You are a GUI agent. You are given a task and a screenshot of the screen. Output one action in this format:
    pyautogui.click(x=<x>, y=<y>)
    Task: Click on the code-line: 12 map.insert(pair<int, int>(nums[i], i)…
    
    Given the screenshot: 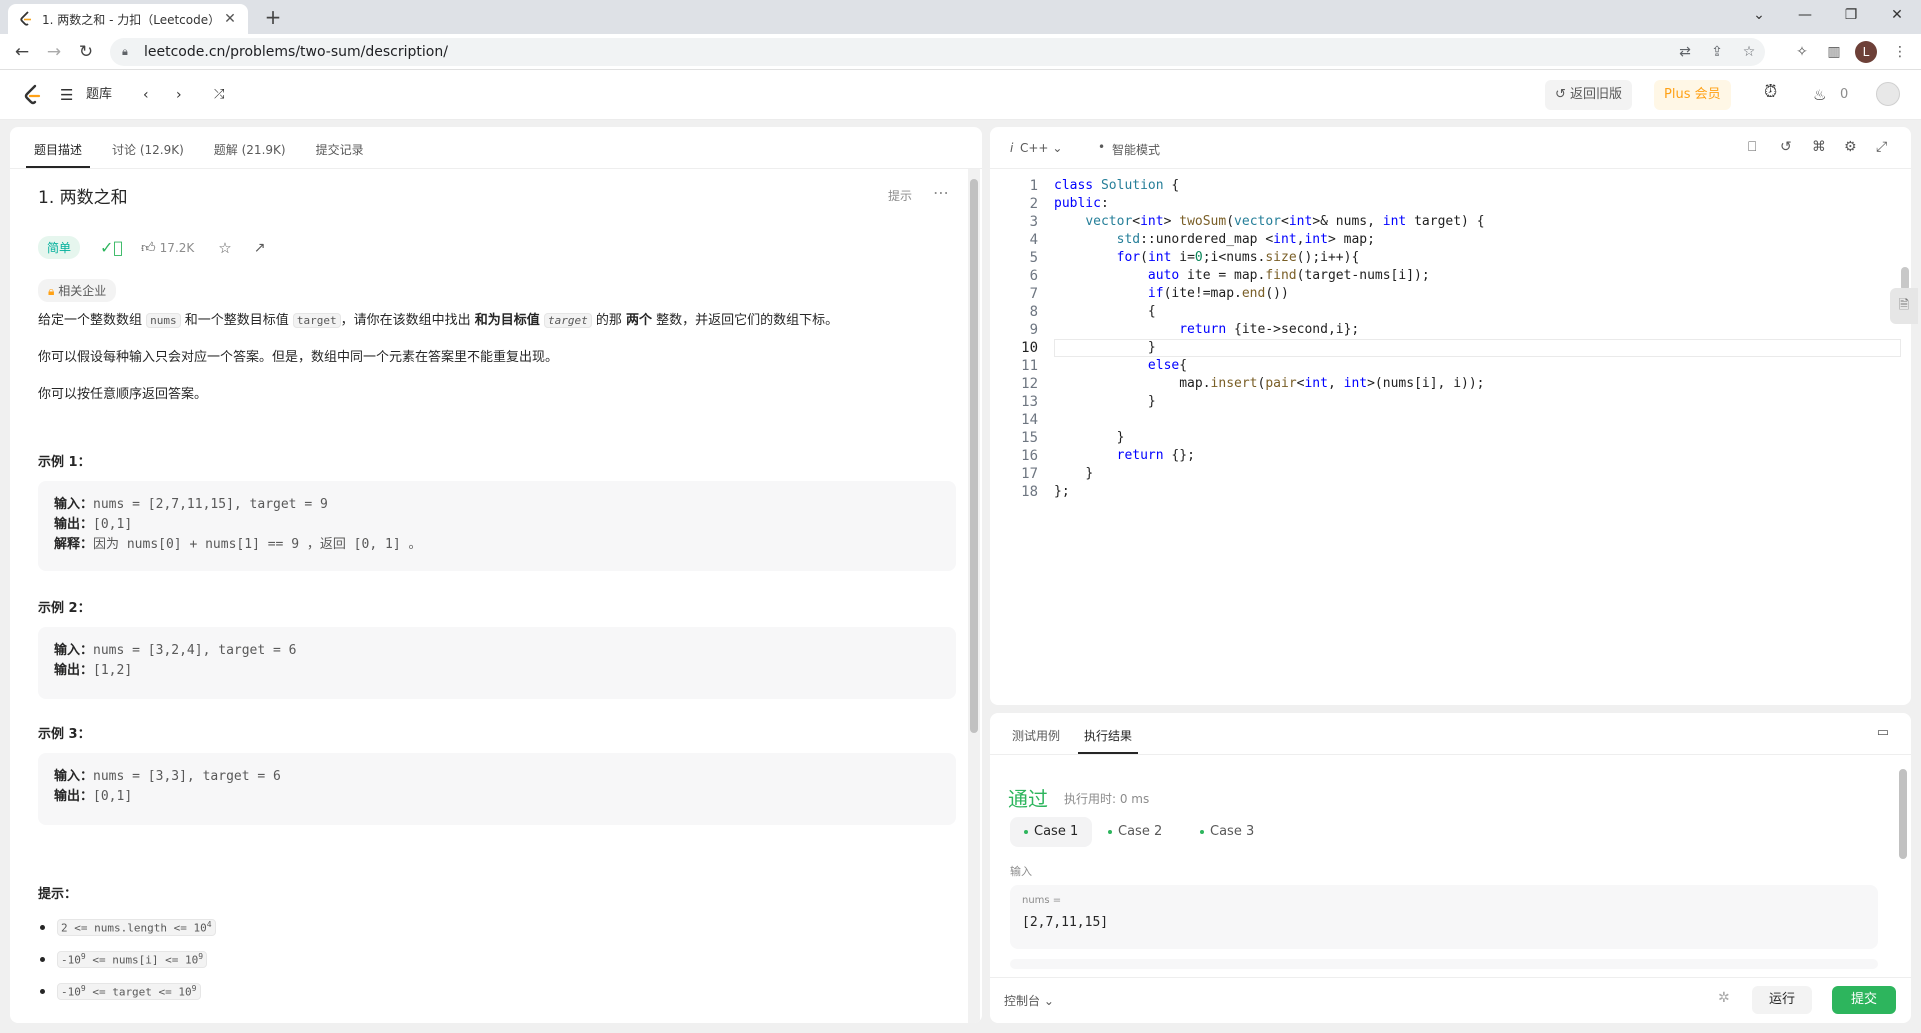 What is the action you would take?
    pyautogui.click(x=1450, y=384)
    